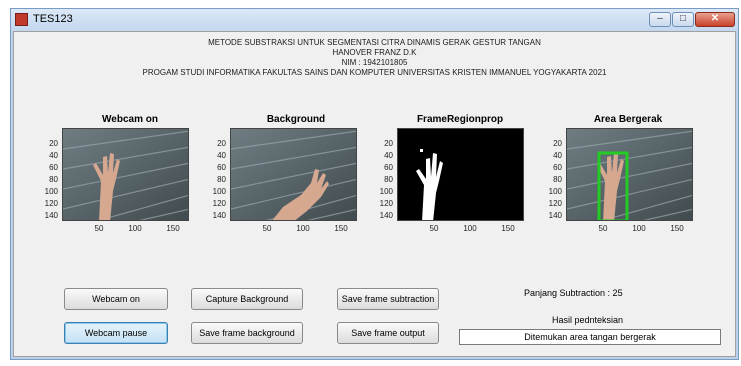  Describe the element at coordinates (53, 19) in the screenshot. I see `window-title: TES123` at that location.